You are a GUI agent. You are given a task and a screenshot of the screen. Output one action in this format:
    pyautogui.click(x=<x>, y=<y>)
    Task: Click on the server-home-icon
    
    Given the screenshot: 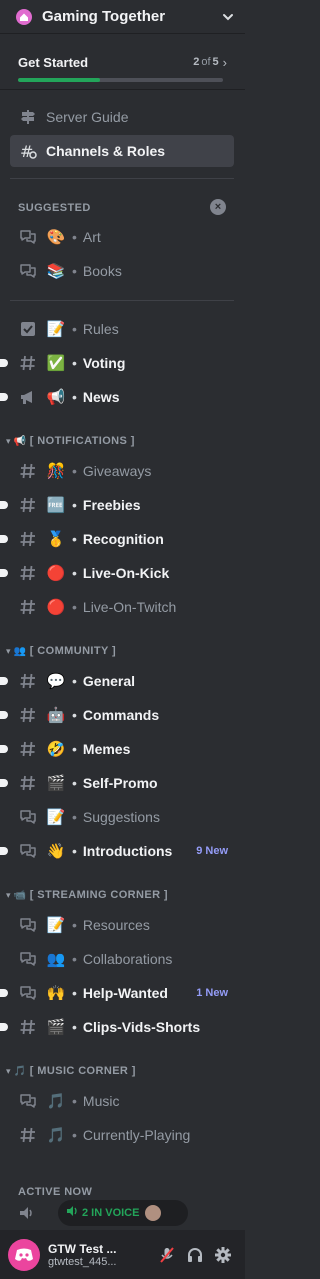 What is the action you would take?
    pyautogui.click(x=24, y=17)
    